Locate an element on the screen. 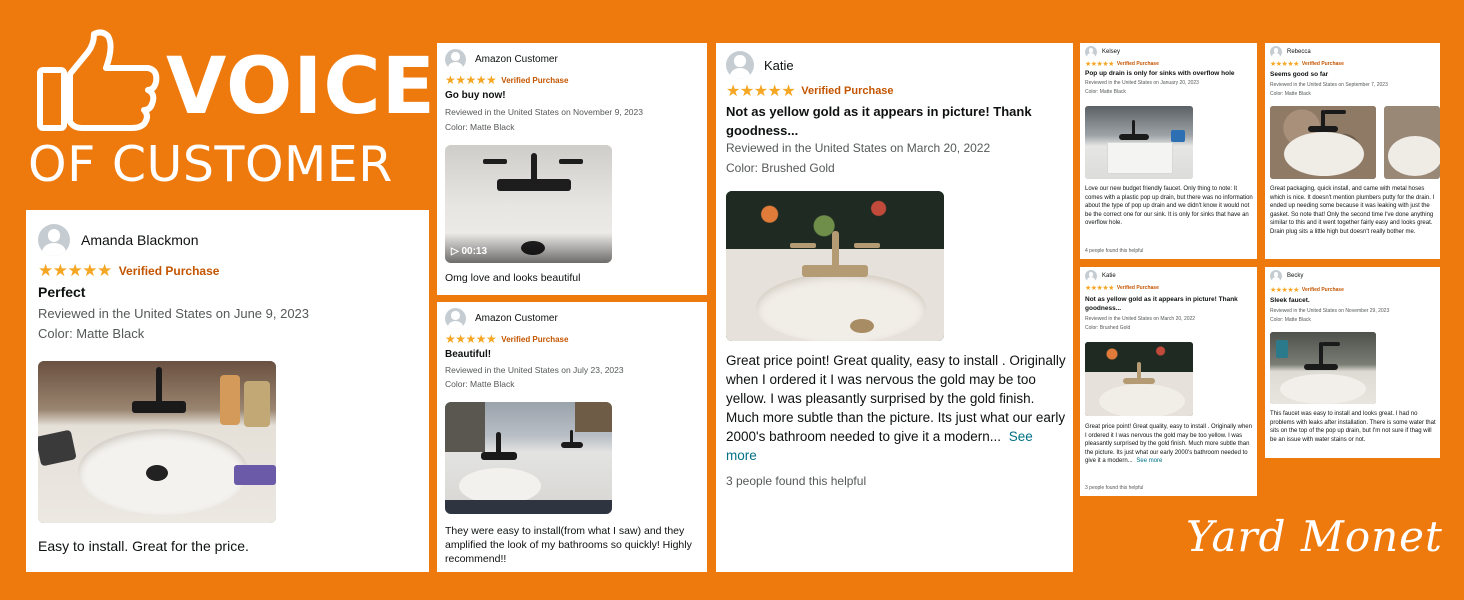 Image resolution: width=1464 pixels, height=600 pixels. reviewer: Amanda Blackmon is located at coordinates (118, 240).